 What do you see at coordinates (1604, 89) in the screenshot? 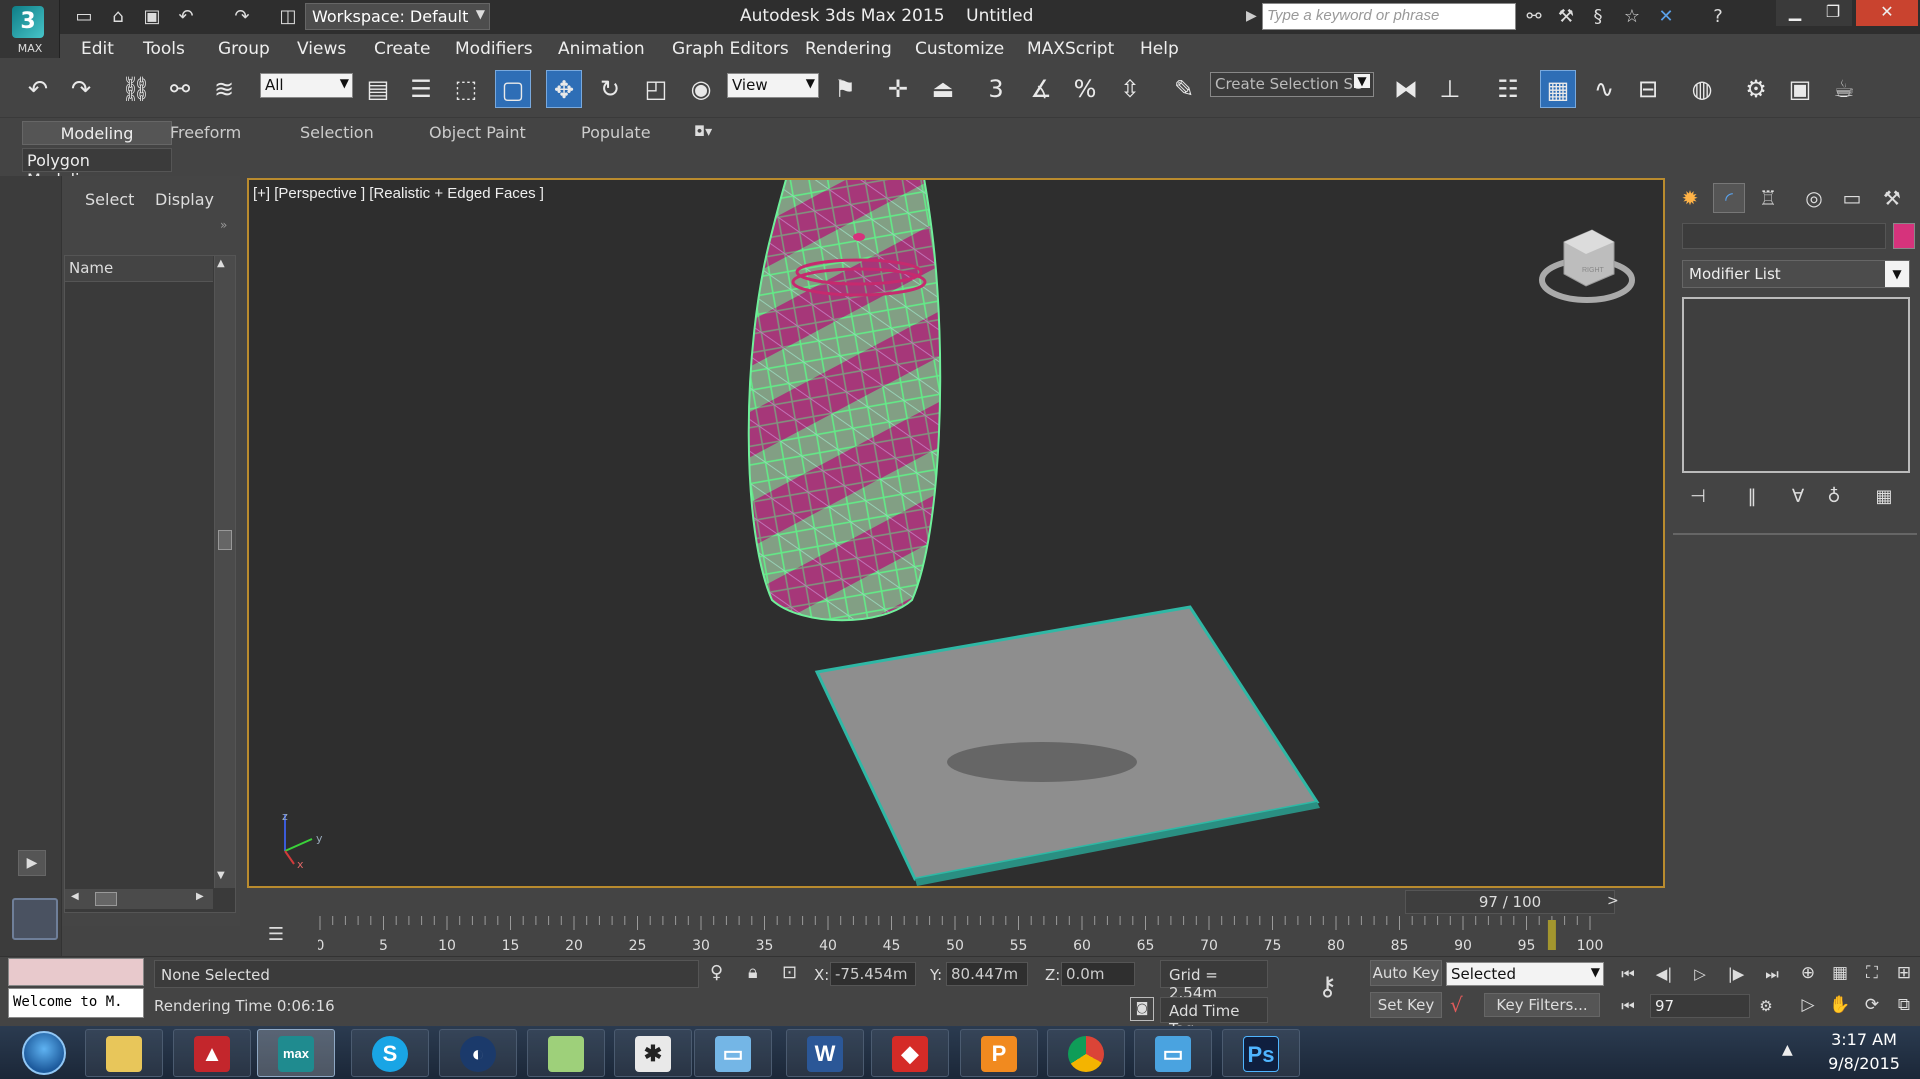
I see `curve-editor-icon: ∿` at bounding box center [1604, 89].